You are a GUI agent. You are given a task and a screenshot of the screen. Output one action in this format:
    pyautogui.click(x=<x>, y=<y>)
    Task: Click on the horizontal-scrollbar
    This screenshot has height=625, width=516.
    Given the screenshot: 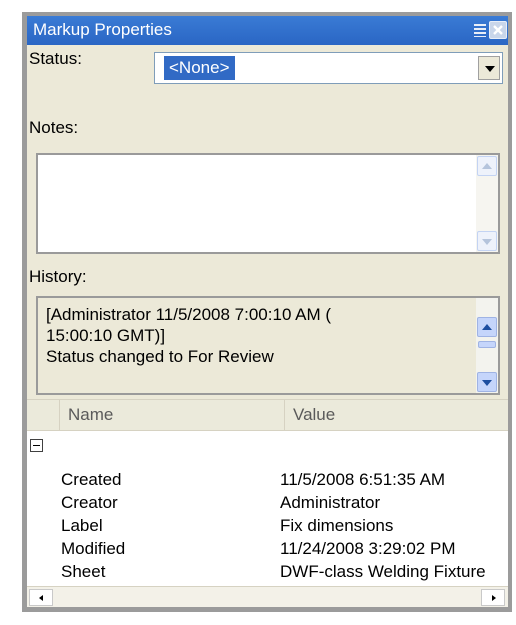 What is the action you would take?
    pyautogui.click(x=267, y=596)
    